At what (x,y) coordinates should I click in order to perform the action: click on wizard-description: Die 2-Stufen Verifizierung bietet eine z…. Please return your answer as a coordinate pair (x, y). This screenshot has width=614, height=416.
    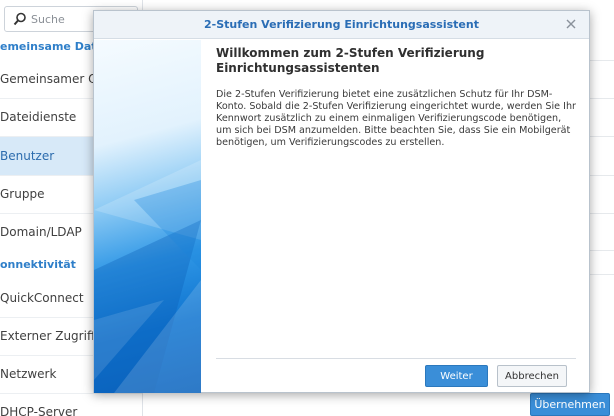
    Looking at the image, I should click on (396, 118).